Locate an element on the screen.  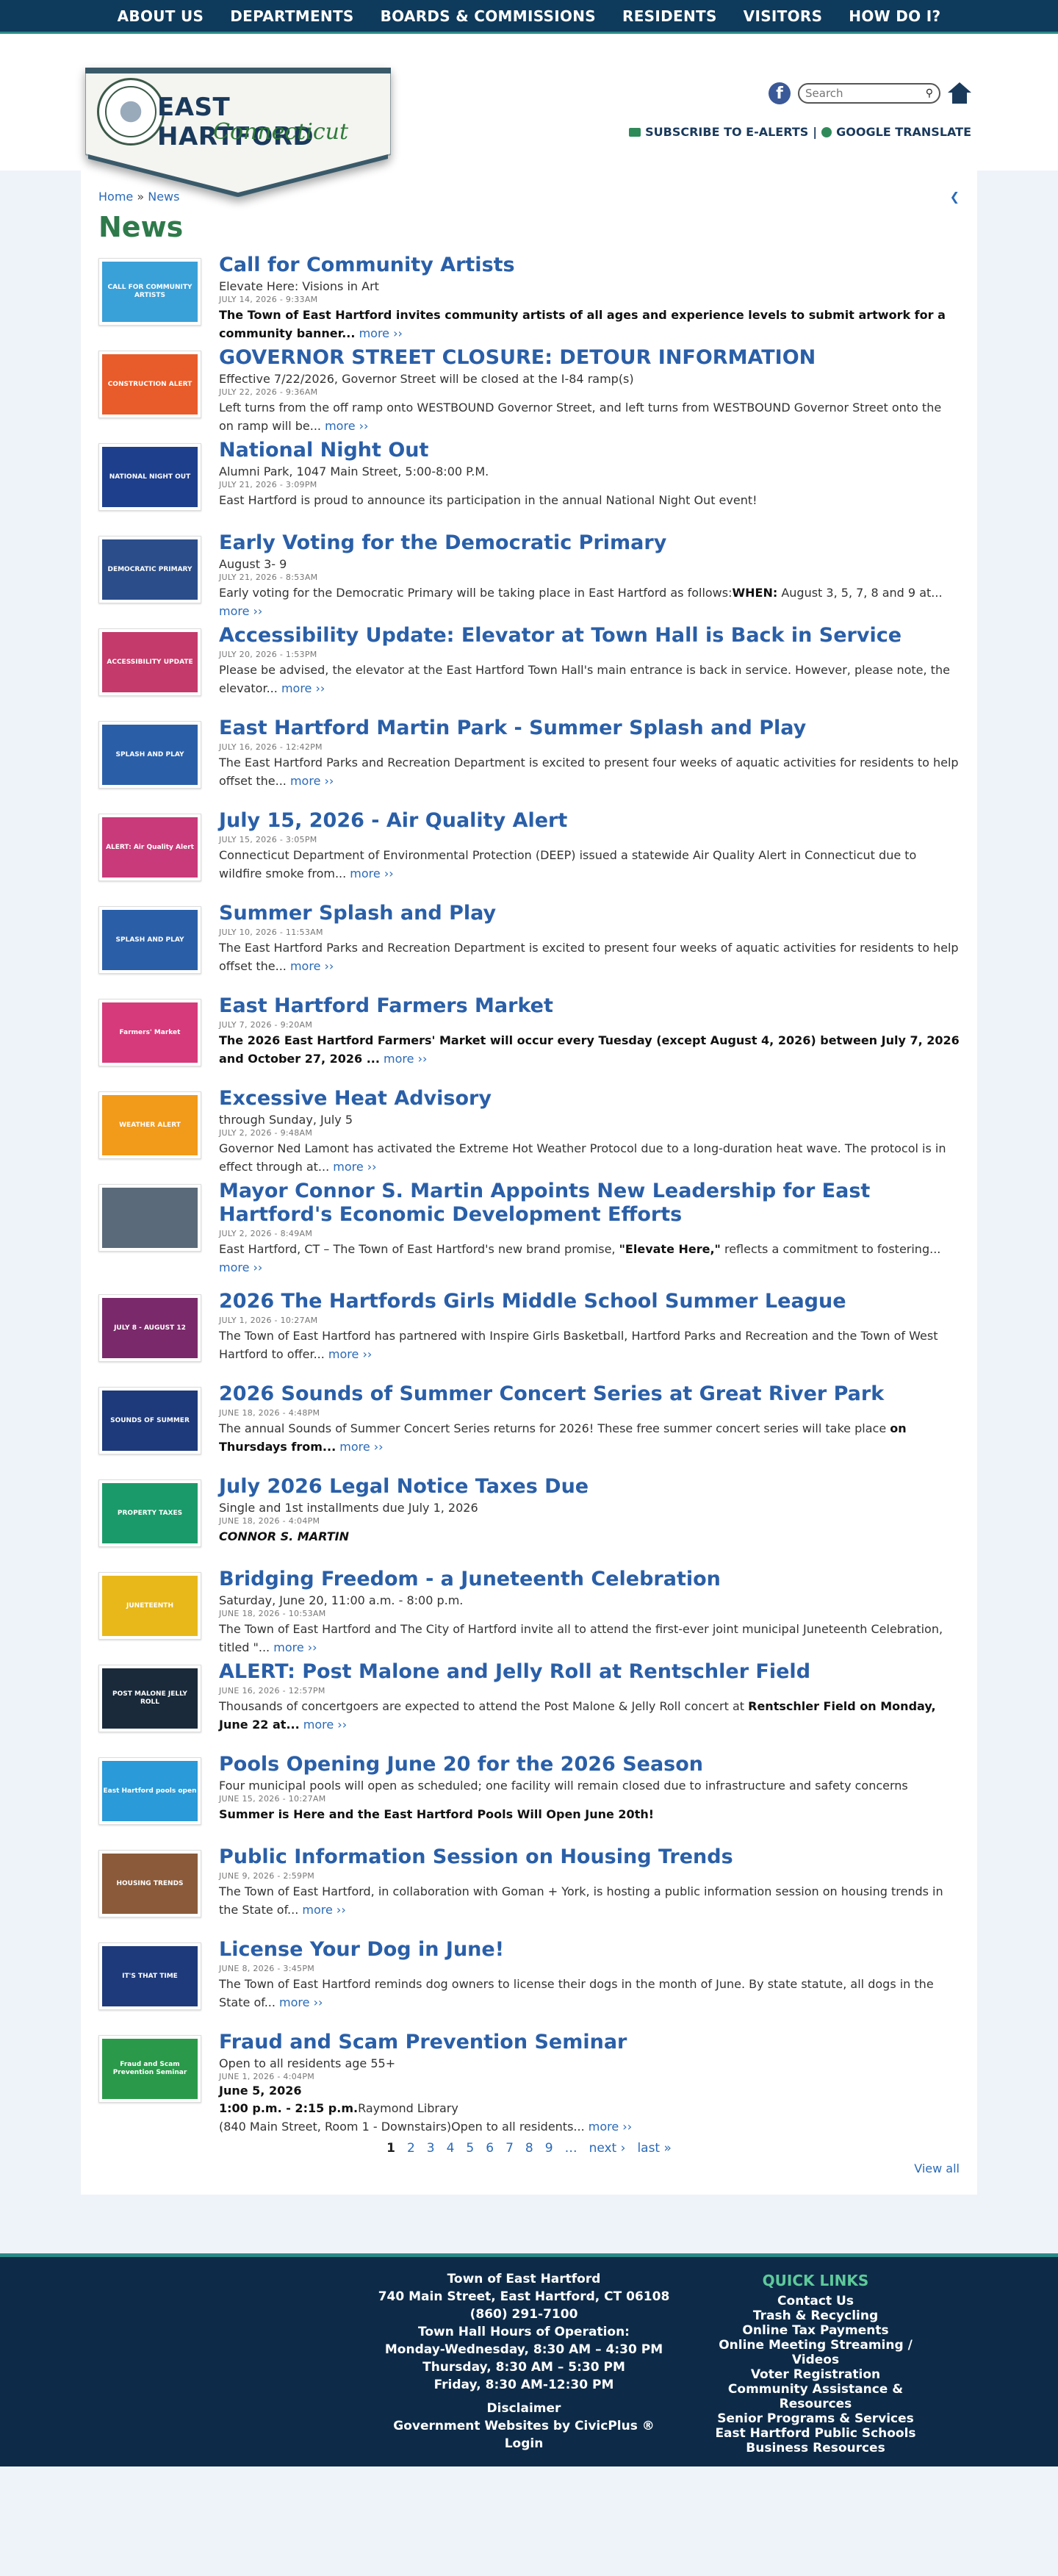
news-thumbnail: Farmers' Market is located at coordinates (149, 1032).